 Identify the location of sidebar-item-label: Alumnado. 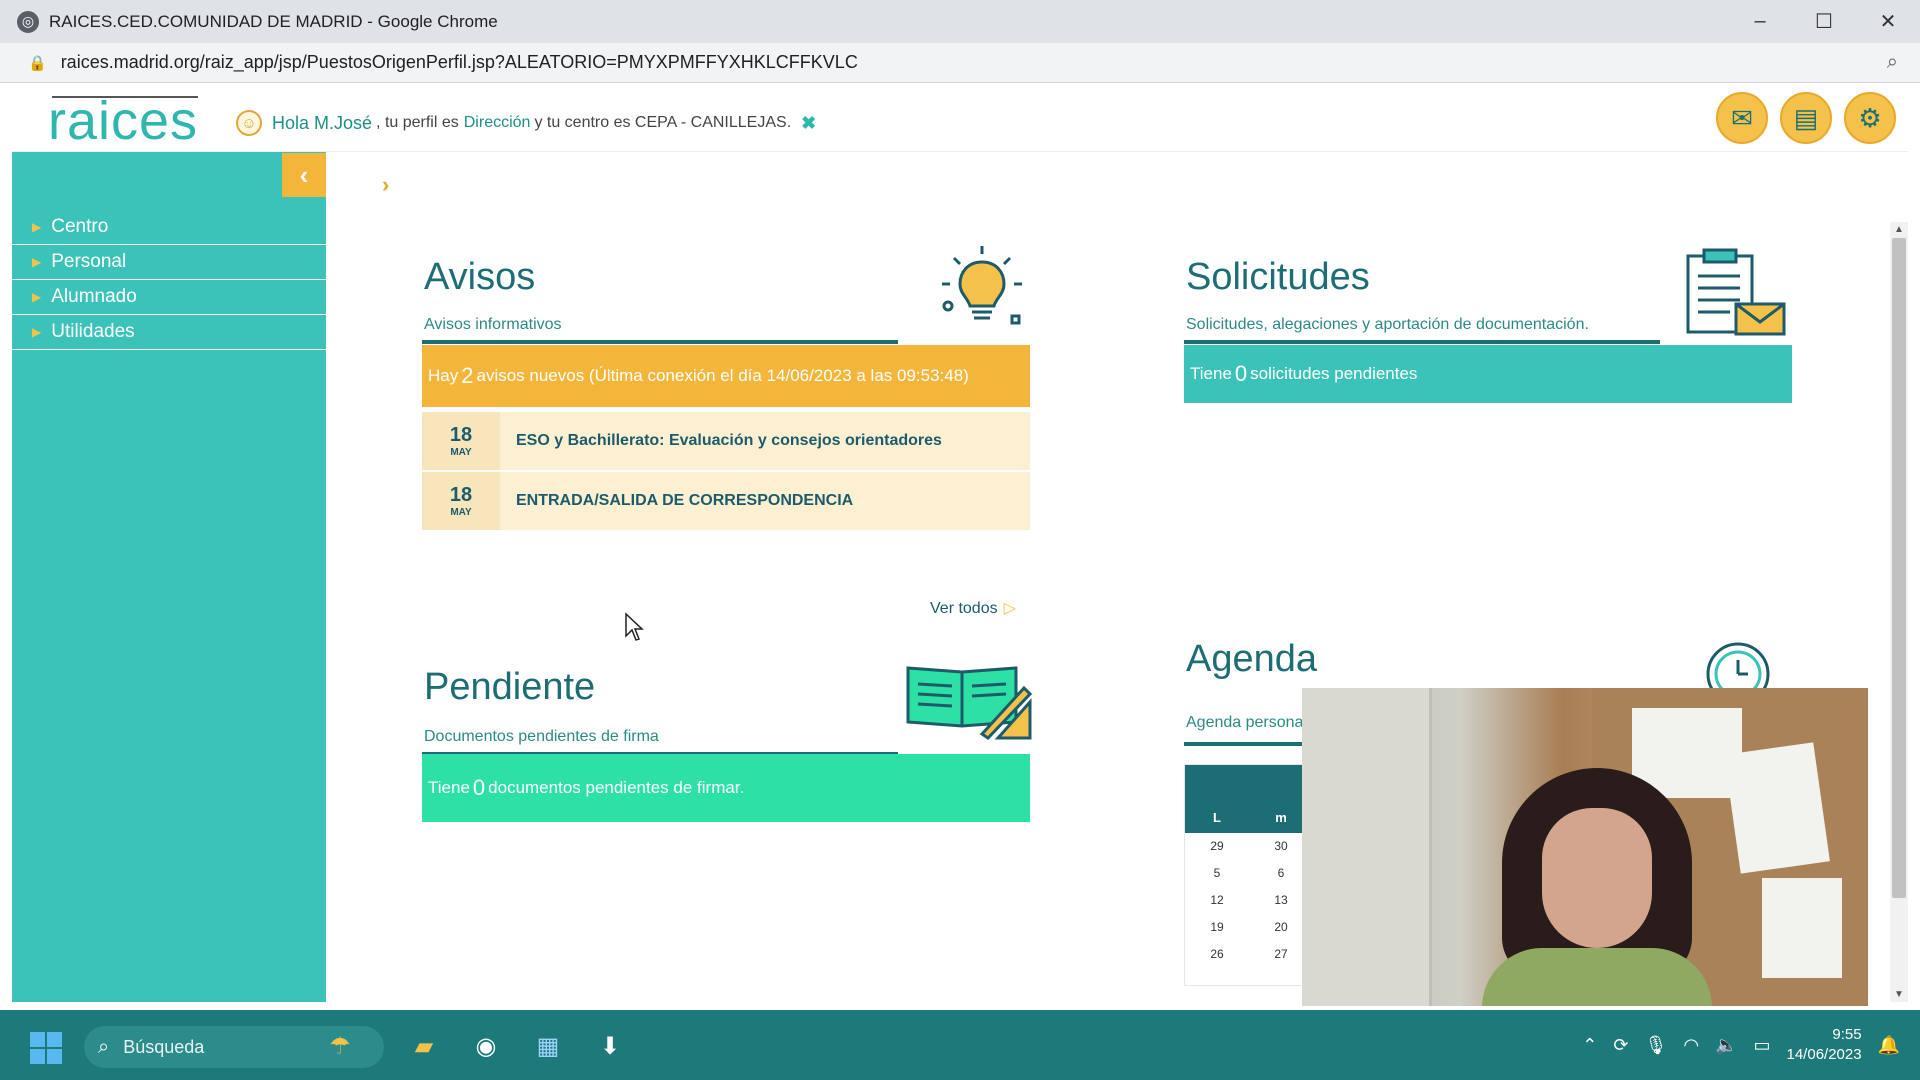
(94, 296).